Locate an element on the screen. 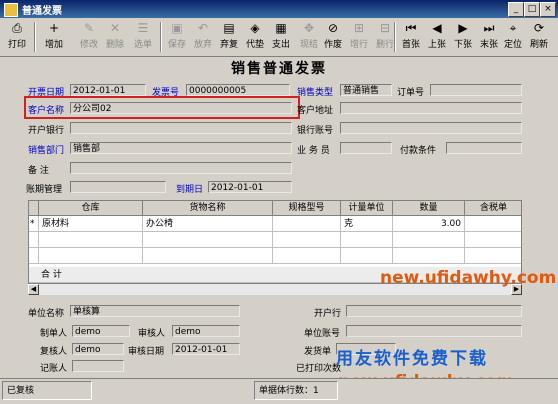 The image size is (558, 404). customer-name-field: 分公司02 is located at coordinates (181, 108).